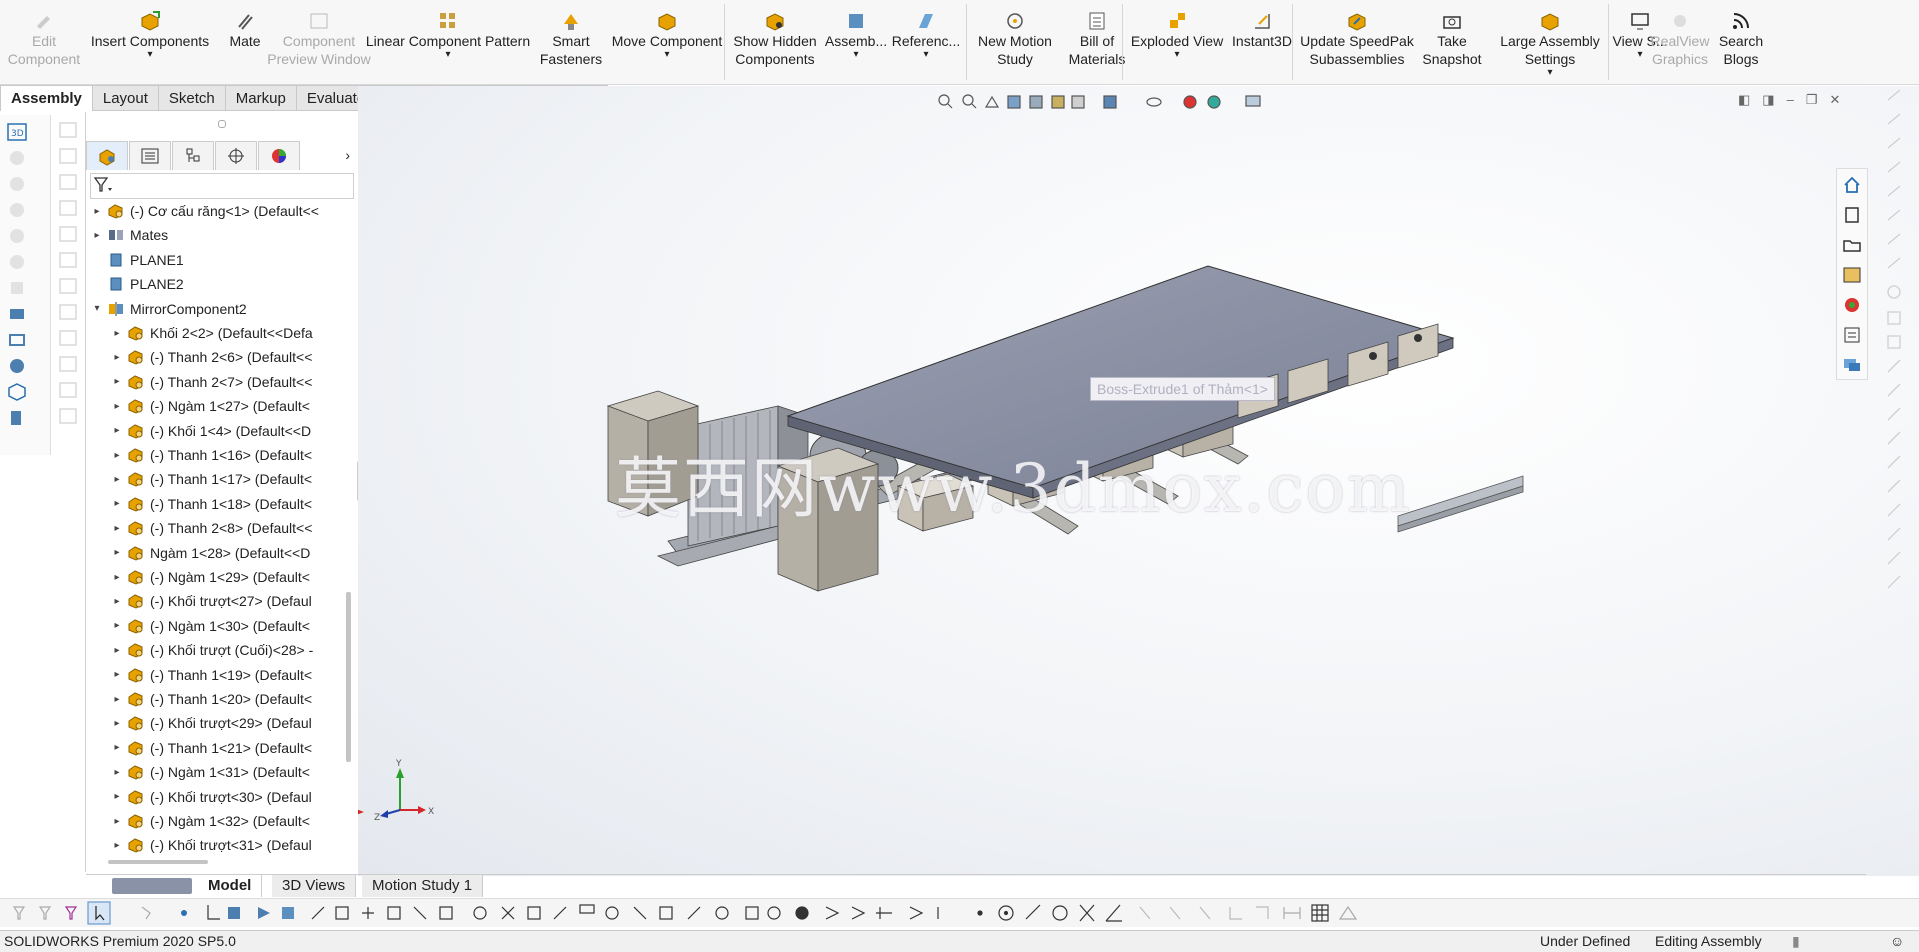 Image resolution: width=1919 pixels, height=952 pixels. What do you see at coordinates (44, 41) in the screenshot?
I see `edit-component-button: Edit Component` at bounding box center [44, 41].